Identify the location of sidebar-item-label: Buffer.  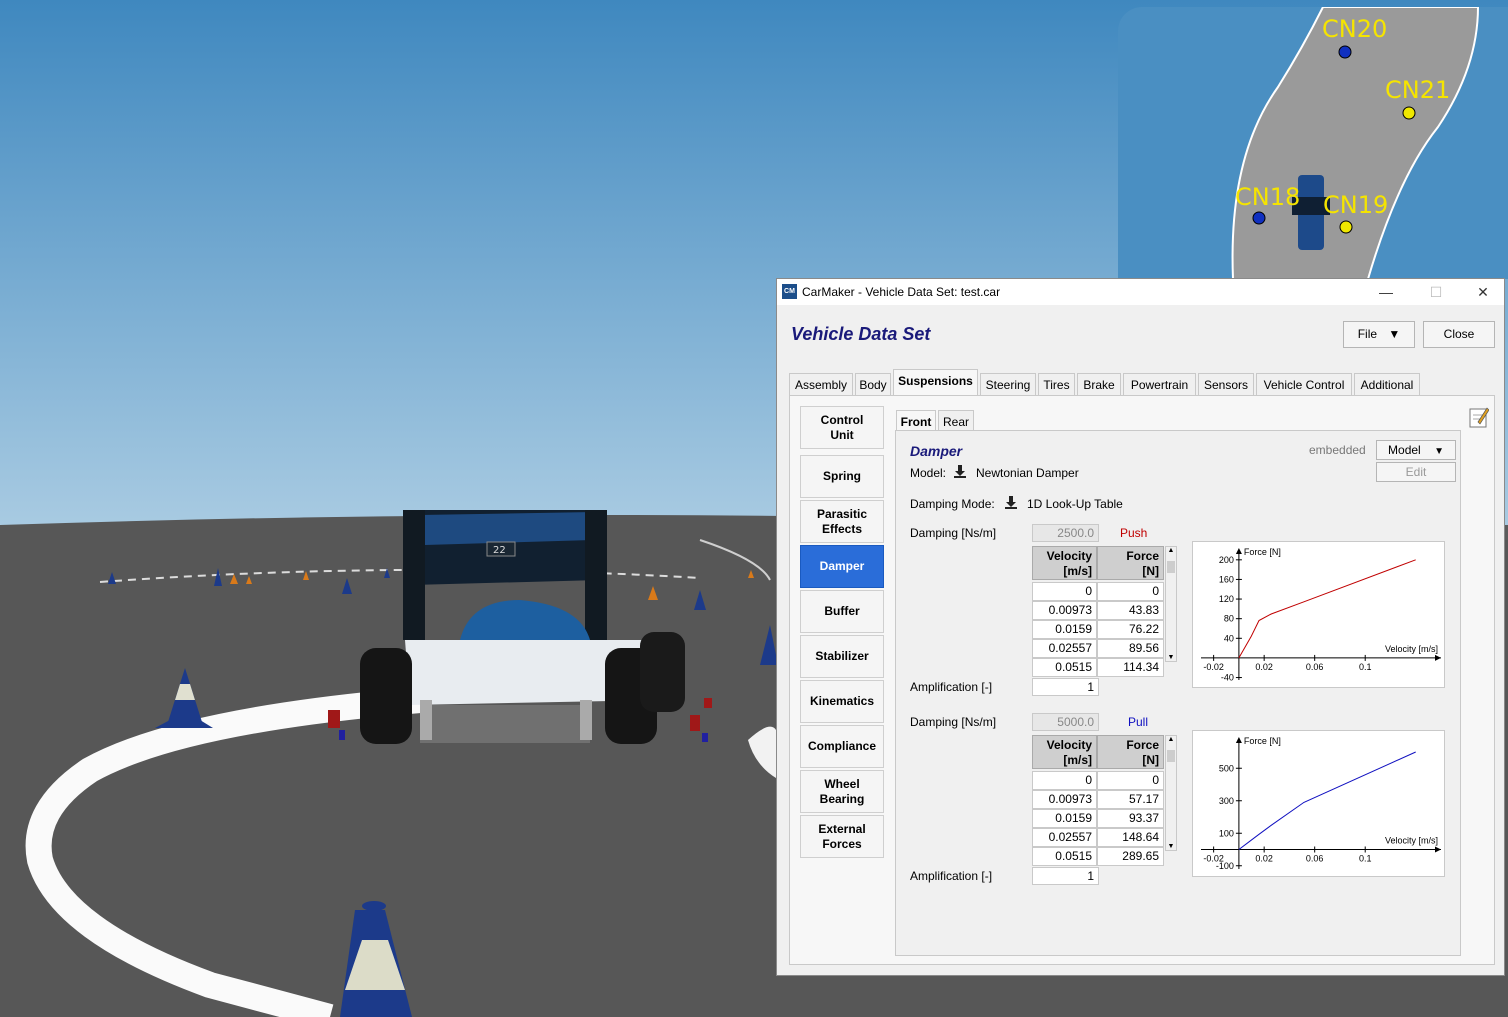
(842, 611).